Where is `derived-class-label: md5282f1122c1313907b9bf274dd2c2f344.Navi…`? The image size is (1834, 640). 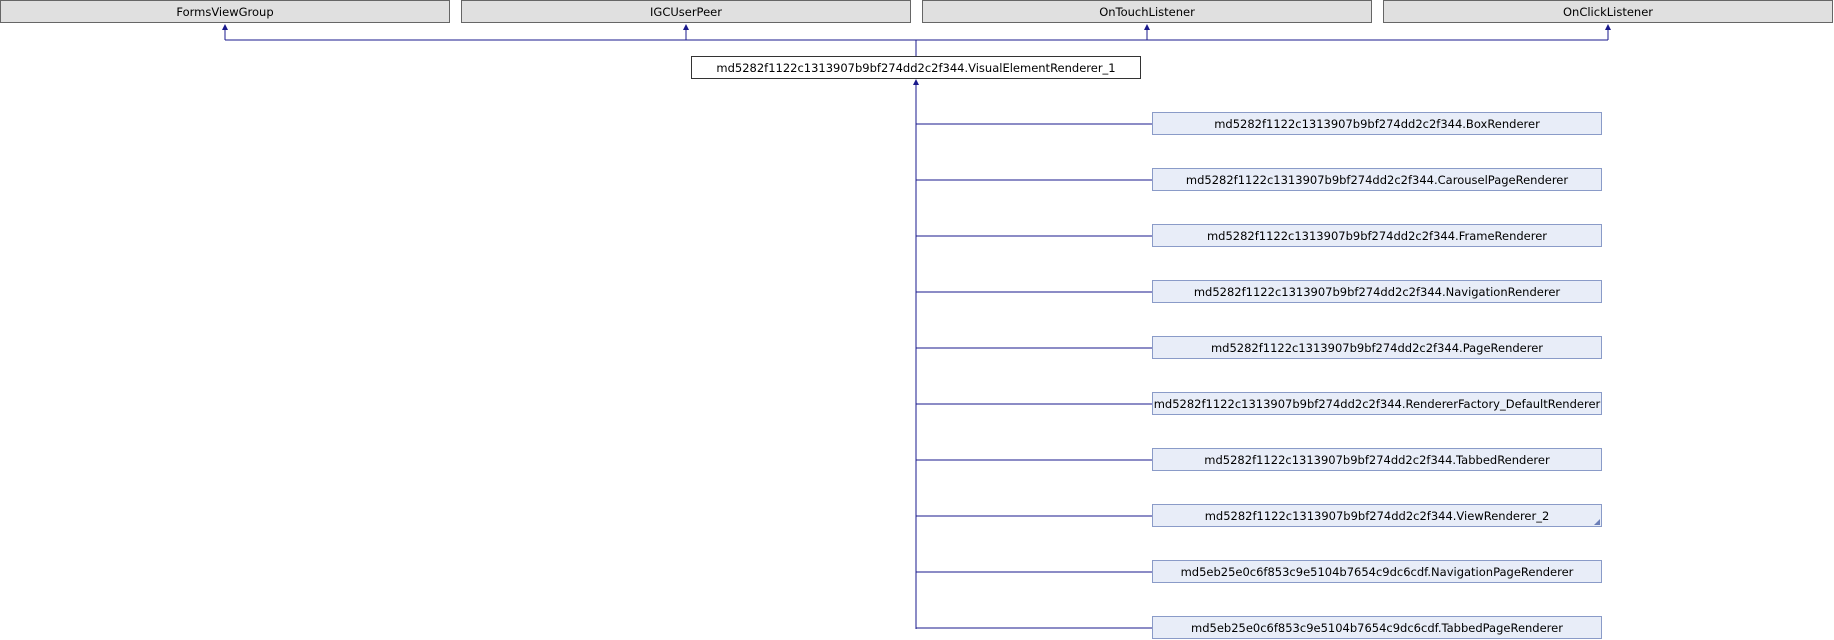 derived-class-label: md5282f1122c1313907b9bf274dd2c2f344.Navi… is located at coordinates (1377, 291).